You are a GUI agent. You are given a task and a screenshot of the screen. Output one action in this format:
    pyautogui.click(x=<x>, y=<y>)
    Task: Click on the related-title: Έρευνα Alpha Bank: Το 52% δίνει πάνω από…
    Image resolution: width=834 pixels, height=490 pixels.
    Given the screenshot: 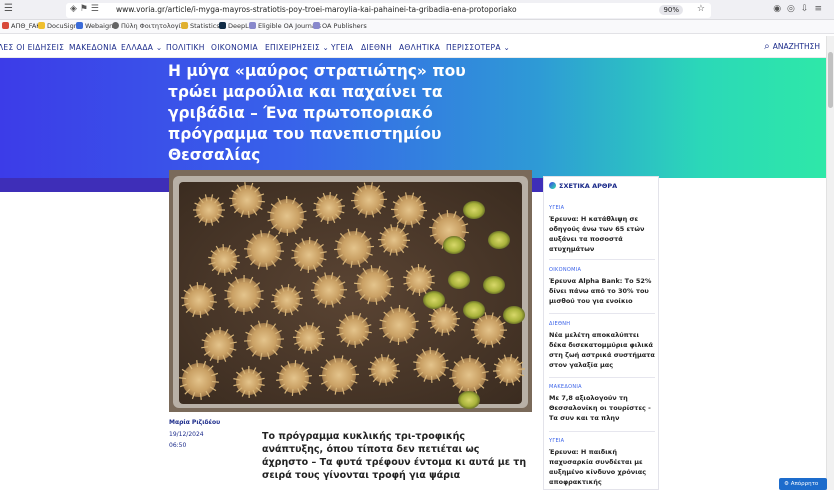 What is the action you would take?
    pyautogui.click(x=603, y=291)
    